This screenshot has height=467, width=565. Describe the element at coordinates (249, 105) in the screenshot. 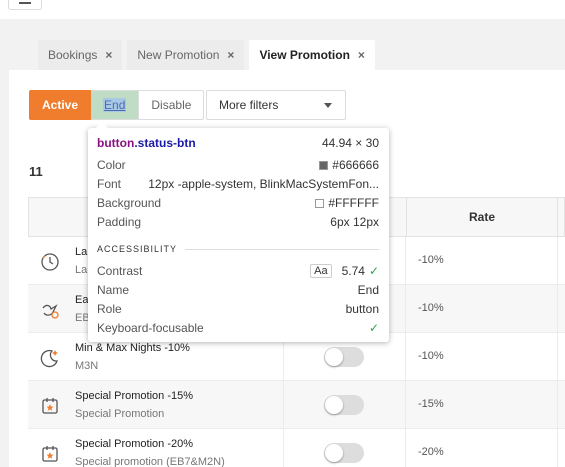

I see `more-filters-label: More filters` at that location.